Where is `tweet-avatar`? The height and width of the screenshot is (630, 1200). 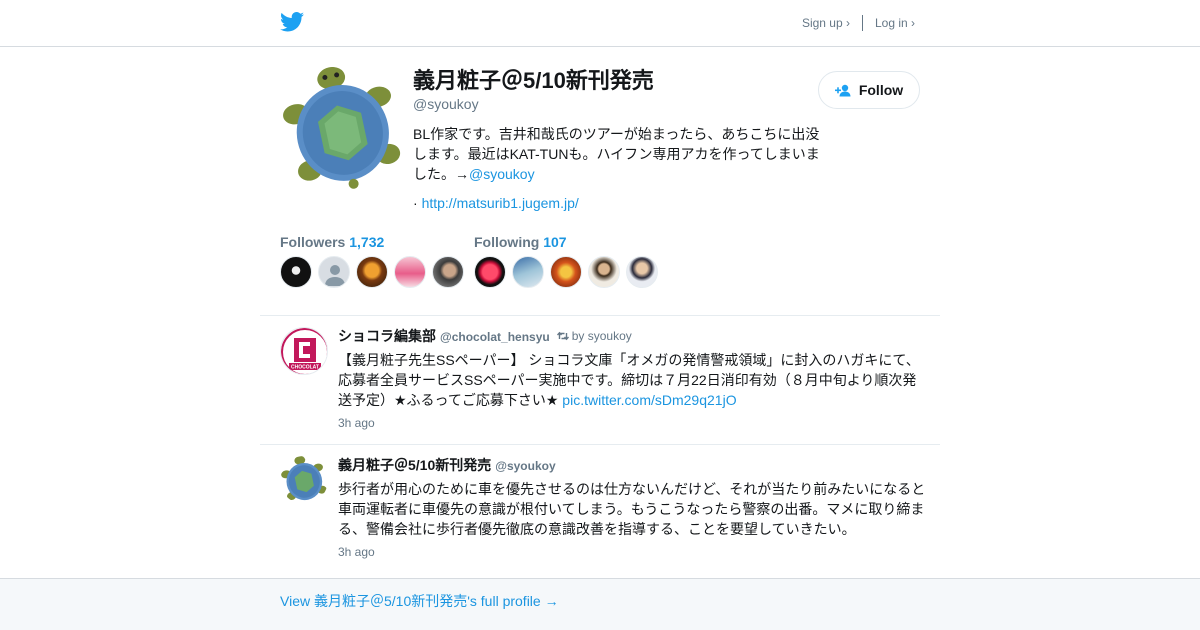
tweet-avatar is located at coordinates (304, 480).